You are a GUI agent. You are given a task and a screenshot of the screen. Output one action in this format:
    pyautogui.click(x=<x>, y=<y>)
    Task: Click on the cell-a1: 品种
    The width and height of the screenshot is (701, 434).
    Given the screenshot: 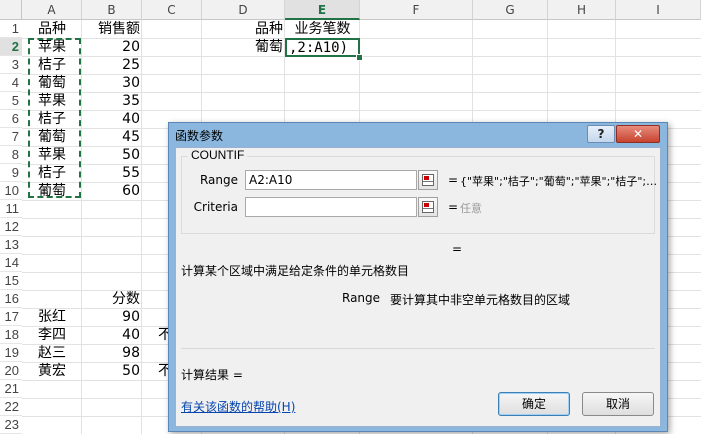 What is the action you would take?
    pyautogui.click(x=52, y=29)
    